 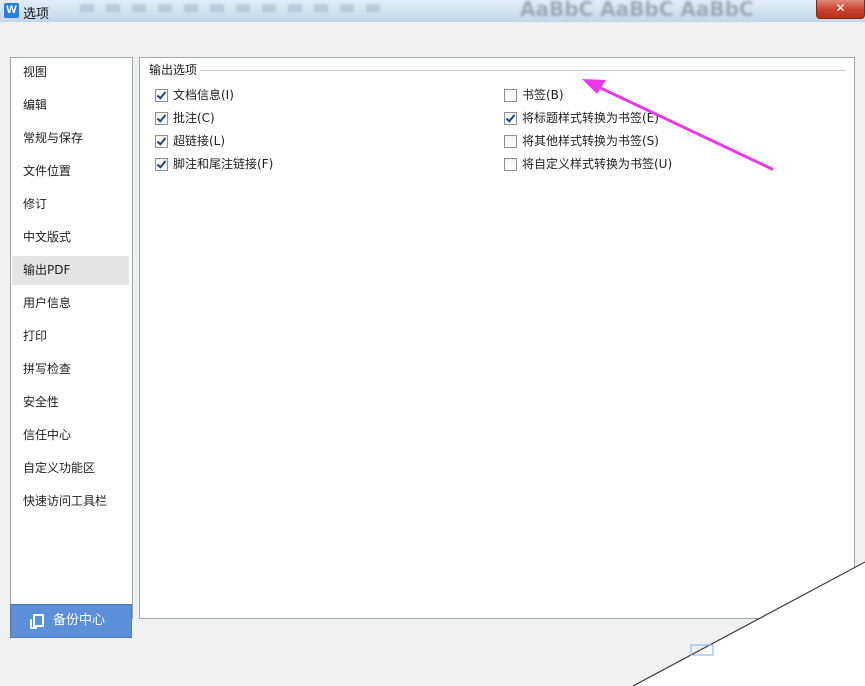 What do you see at coordinates (70, 270) in the screenshot?
I see `sidebar-item: 输出PDF` at bounding box center [70, 270].